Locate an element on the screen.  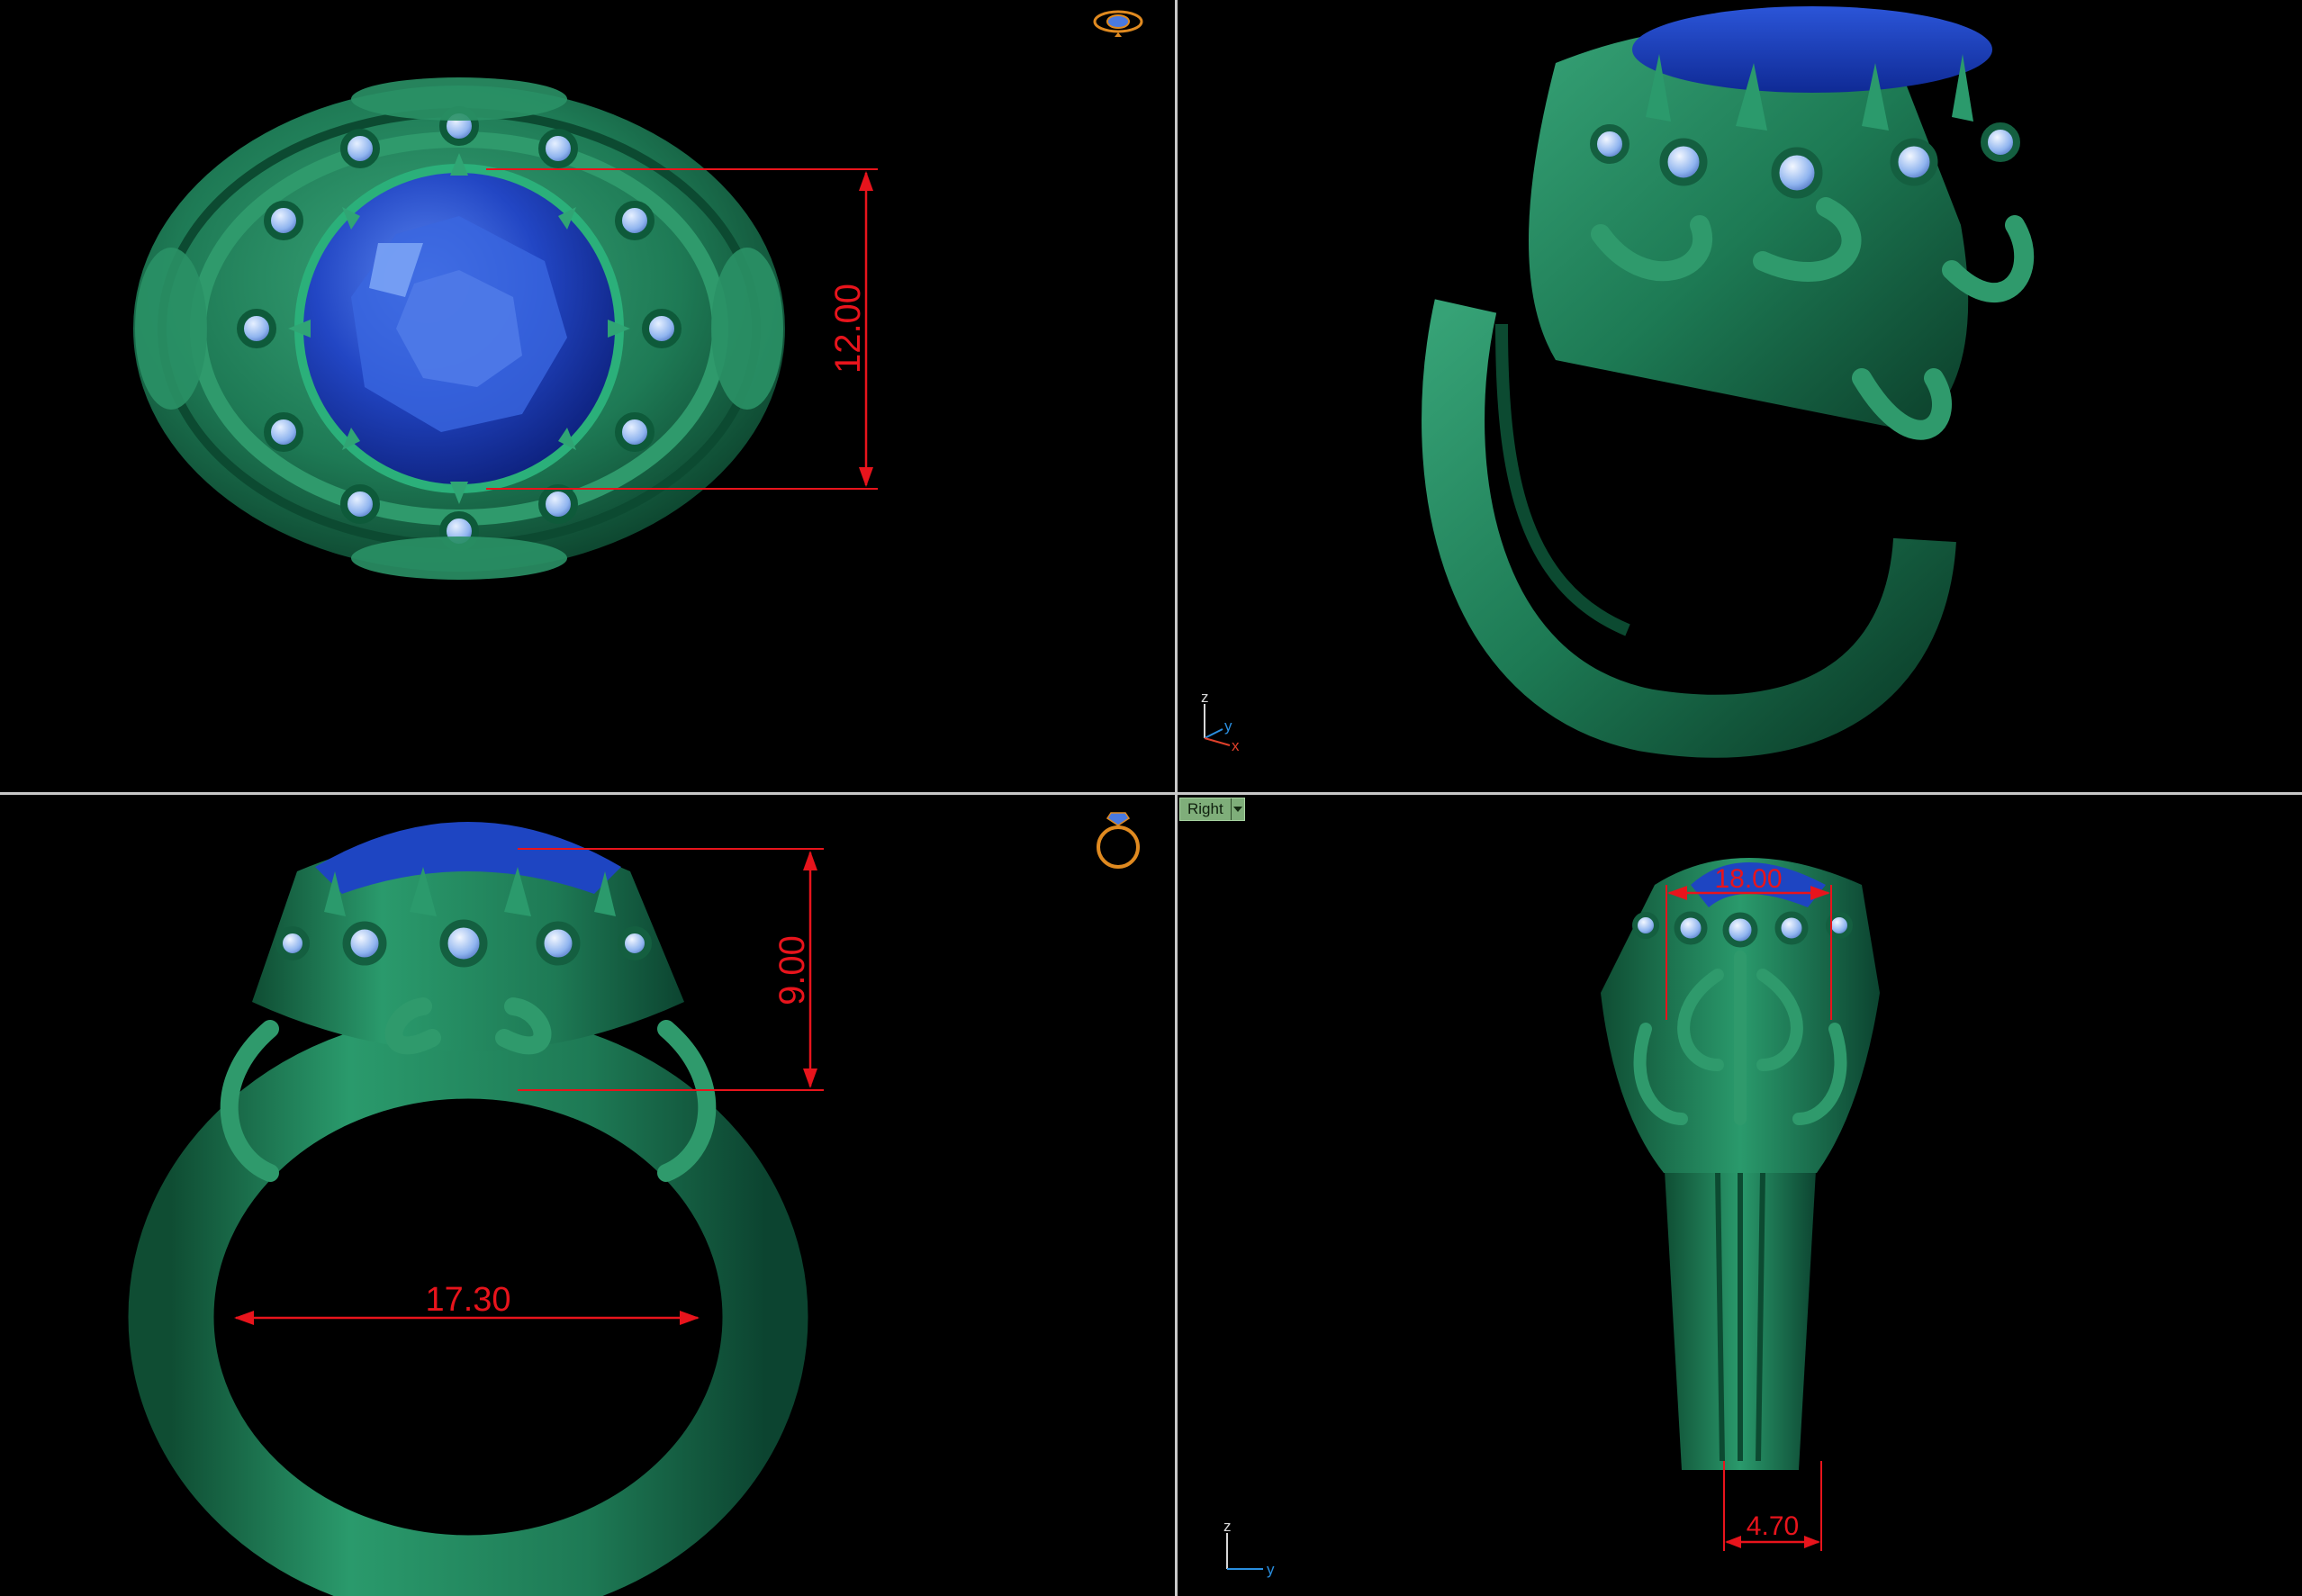
viewport-divider-horizontal is located at coordinates (1151, 793).